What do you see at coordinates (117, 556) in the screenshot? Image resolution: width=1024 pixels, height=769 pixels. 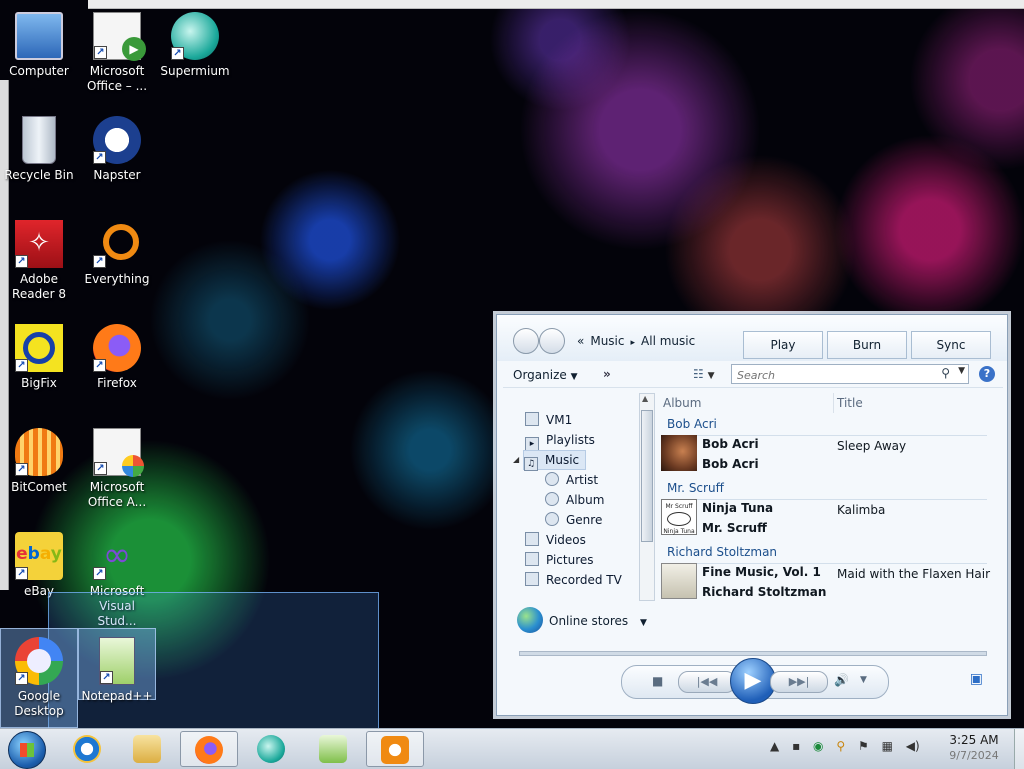 I see `visual-studio-icon: ∞ ↗` at bounding box center [117, 556].